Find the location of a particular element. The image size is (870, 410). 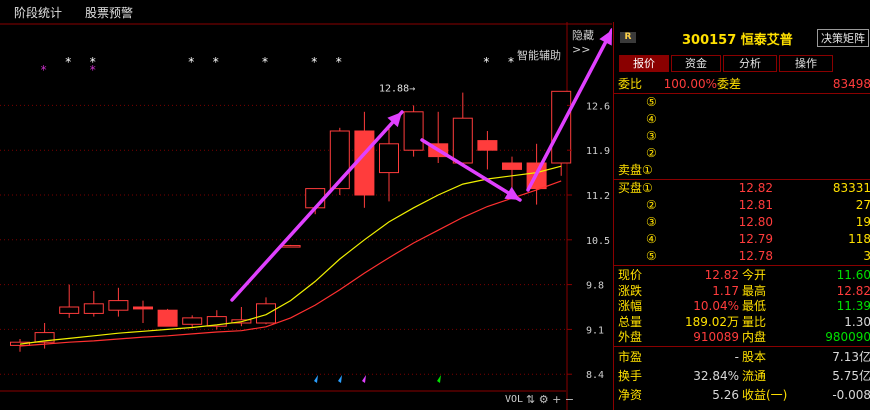

quote-row: 涨跌 1.17 最高 12.82 is located at coordinates (742, 291).